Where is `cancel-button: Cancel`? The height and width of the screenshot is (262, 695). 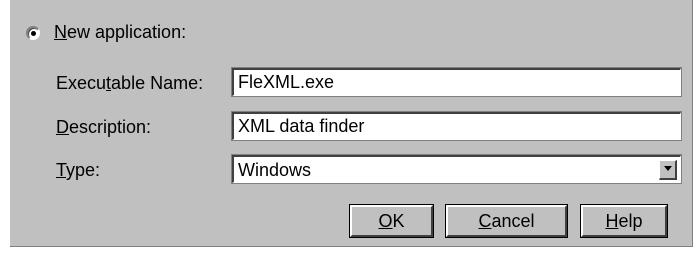
cancel-button: Cancel is located at coordinates (506, 221).